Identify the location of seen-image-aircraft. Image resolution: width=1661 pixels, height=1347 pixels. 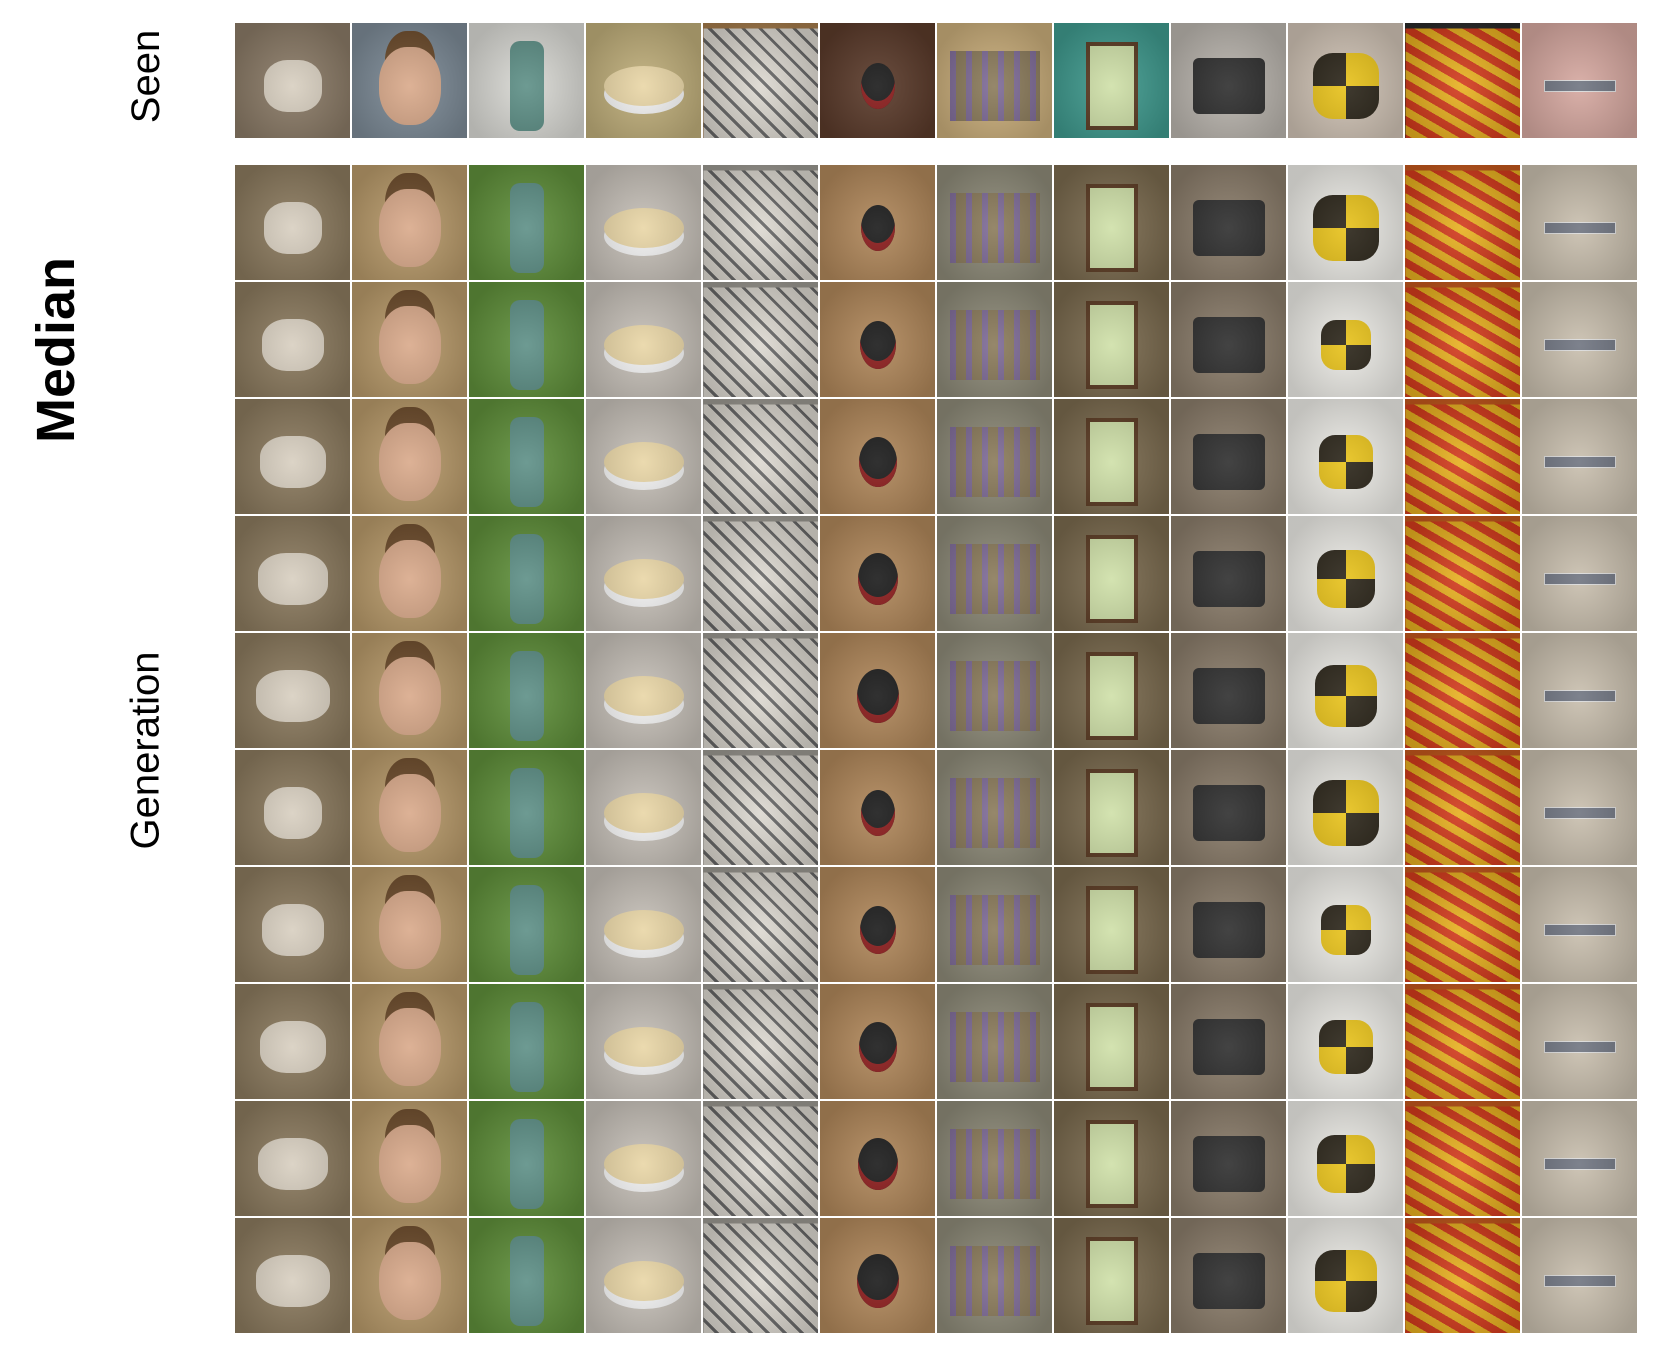
(1579, 80).